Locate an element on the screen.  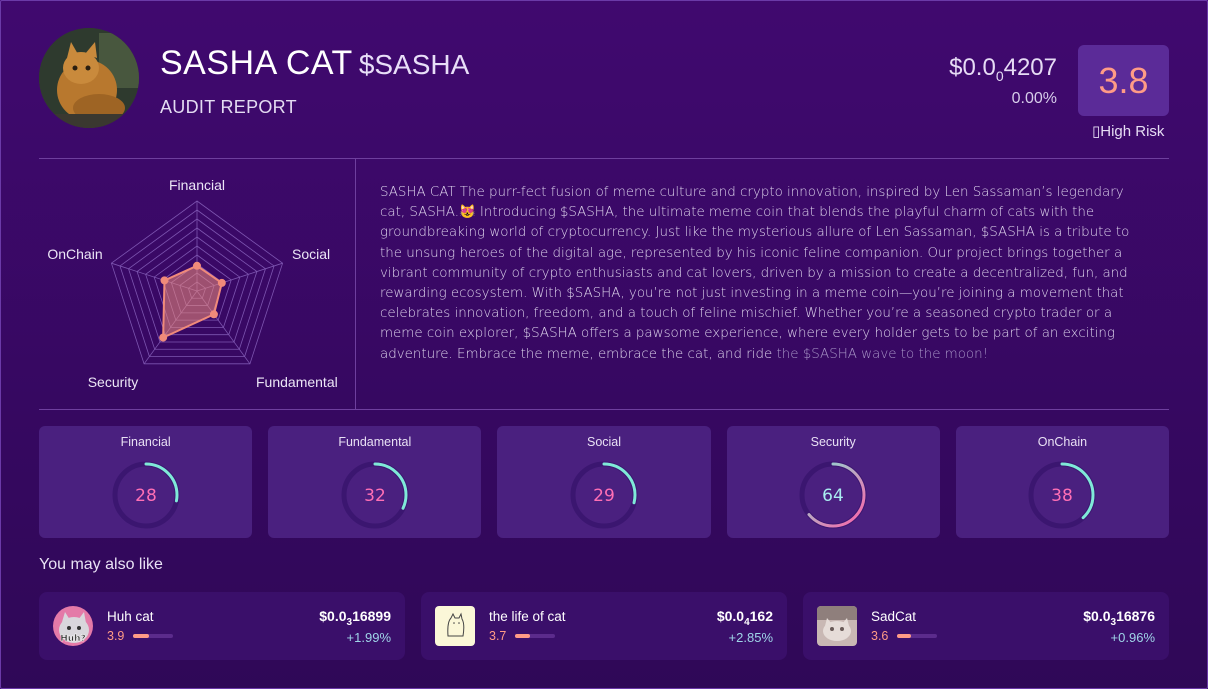
report-subtitle: AUDIT REPORT is located at coordinates (228, 107).